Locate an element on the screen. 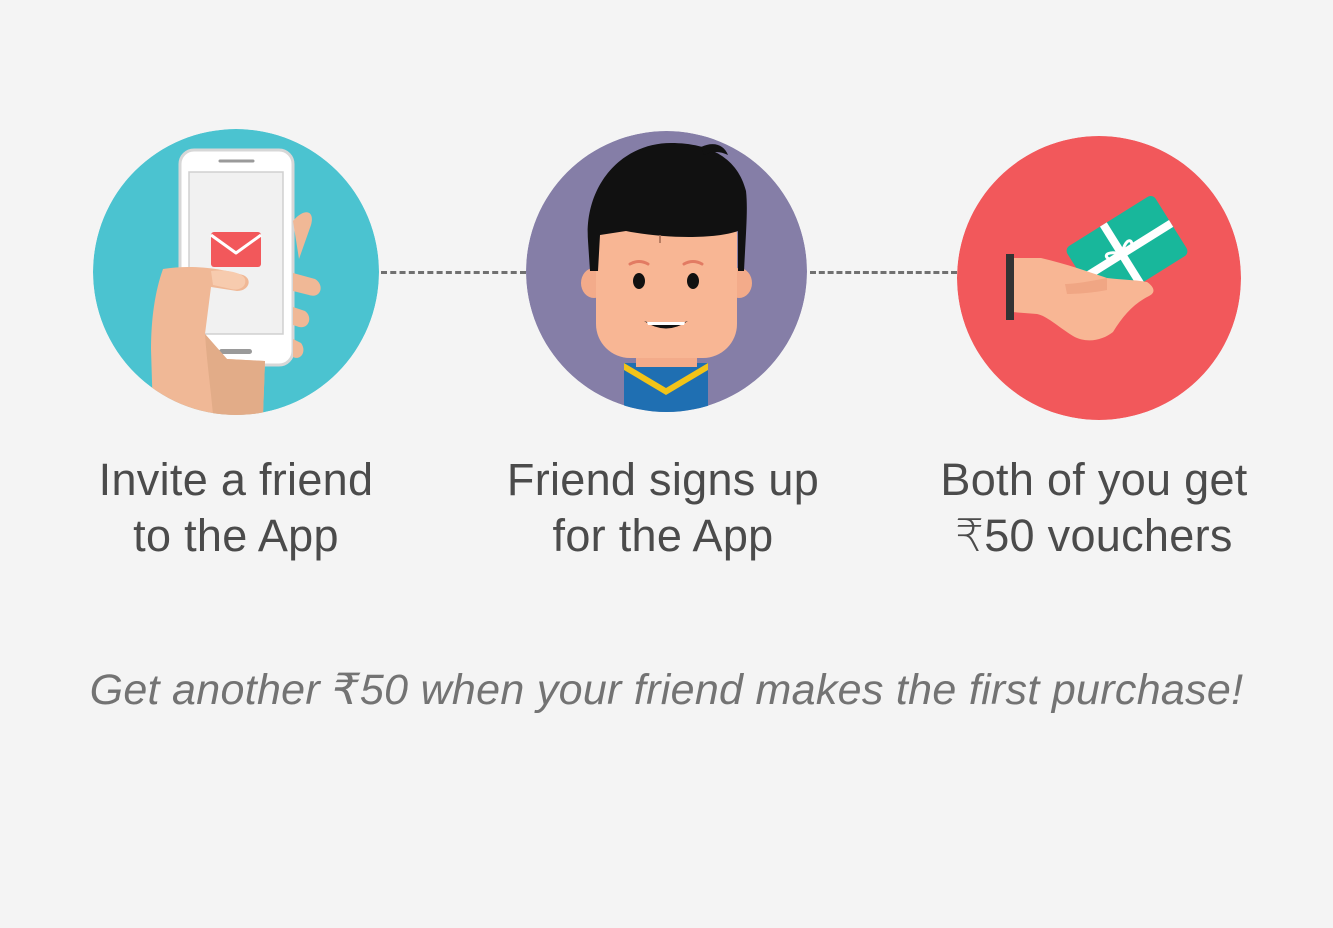 This screenshot has height=928, width=1333. friend-avatar-icon is located at coordinates (666, 271).